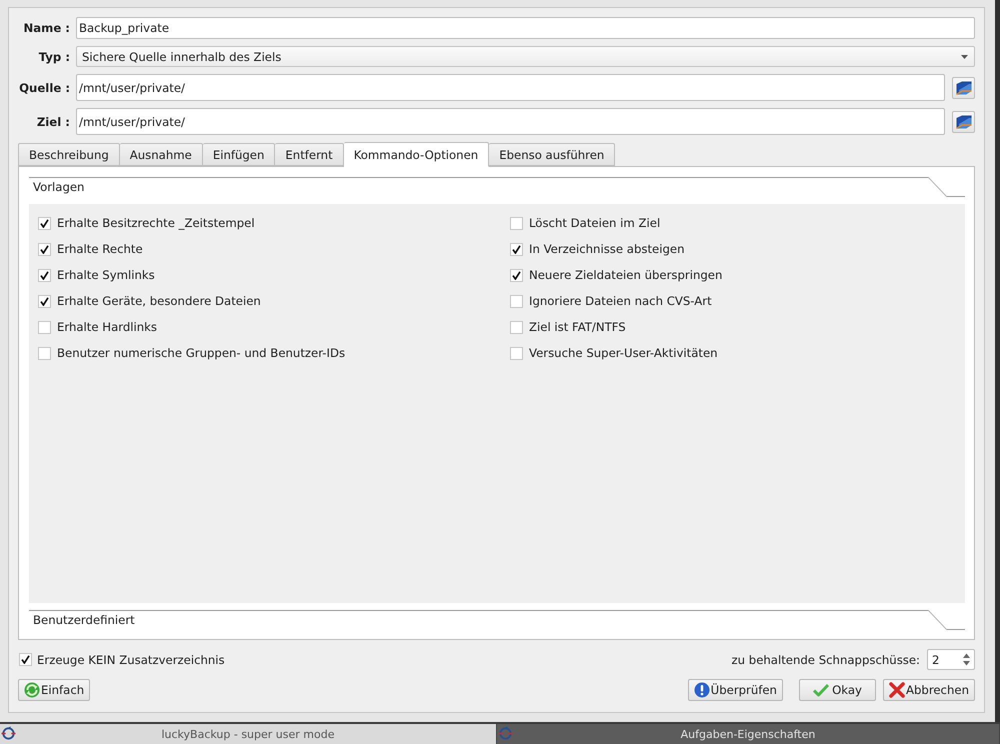 The height and width of the screenshot is (744, 1000). I want to click on spin-box: 2, so click(951, 659).